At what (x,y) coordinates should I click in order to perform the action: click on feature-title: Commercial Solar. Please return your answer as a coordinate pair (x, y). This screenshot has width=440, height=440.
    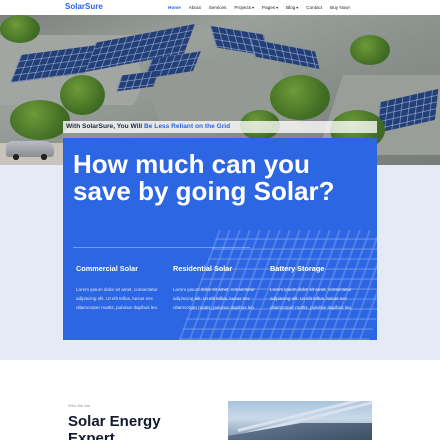
    Looking at the image, I should click on (107, 268).